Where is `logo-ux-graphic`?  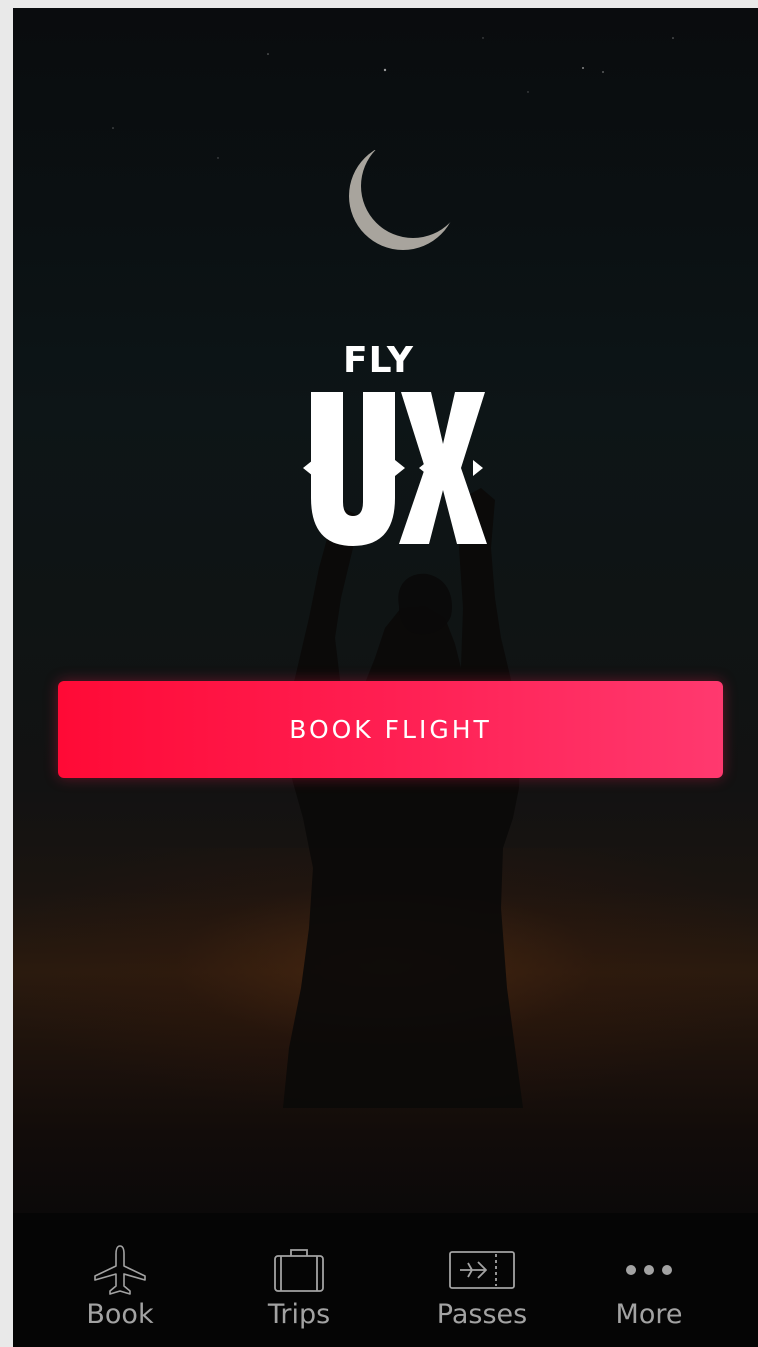 logo-ux-graphic is located at coordinates (395, 469).